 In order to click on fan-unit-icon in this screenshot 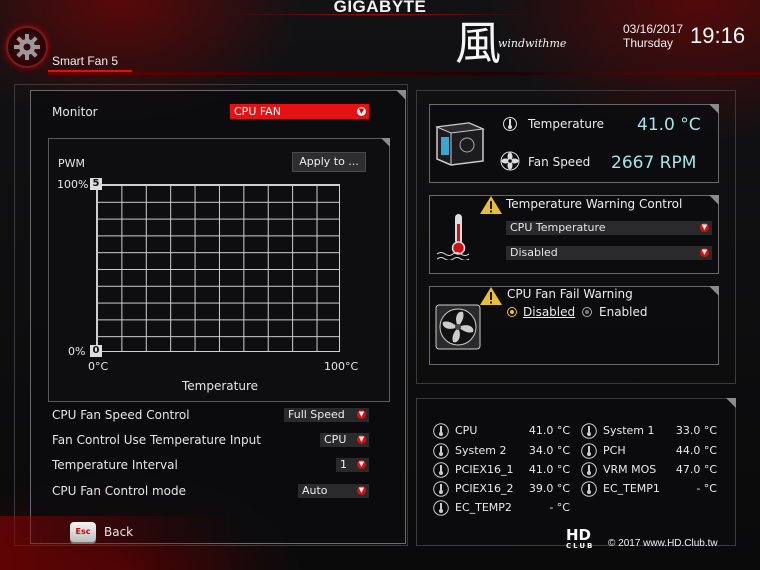, I will do `click(458, 329)`.